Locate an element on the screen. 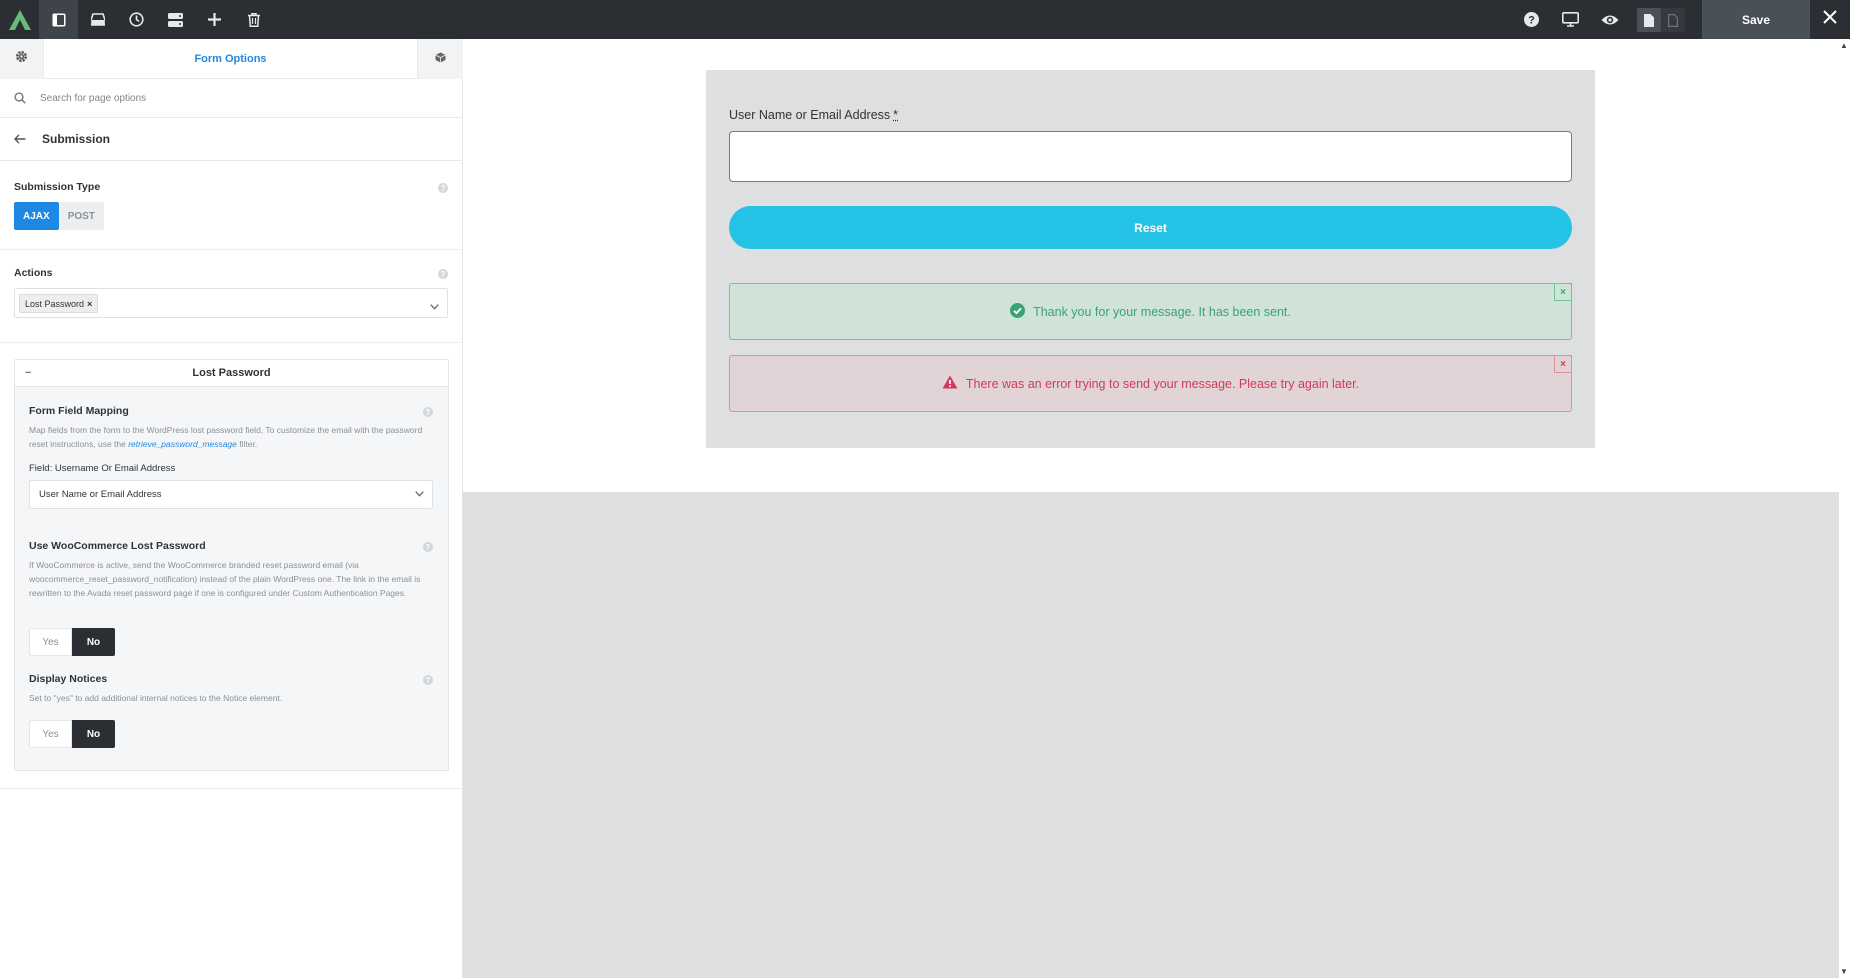 The height and width of the screenshot is (978, 1850). lost-password-header: − Lost Password is located at coordinates (231, 373).